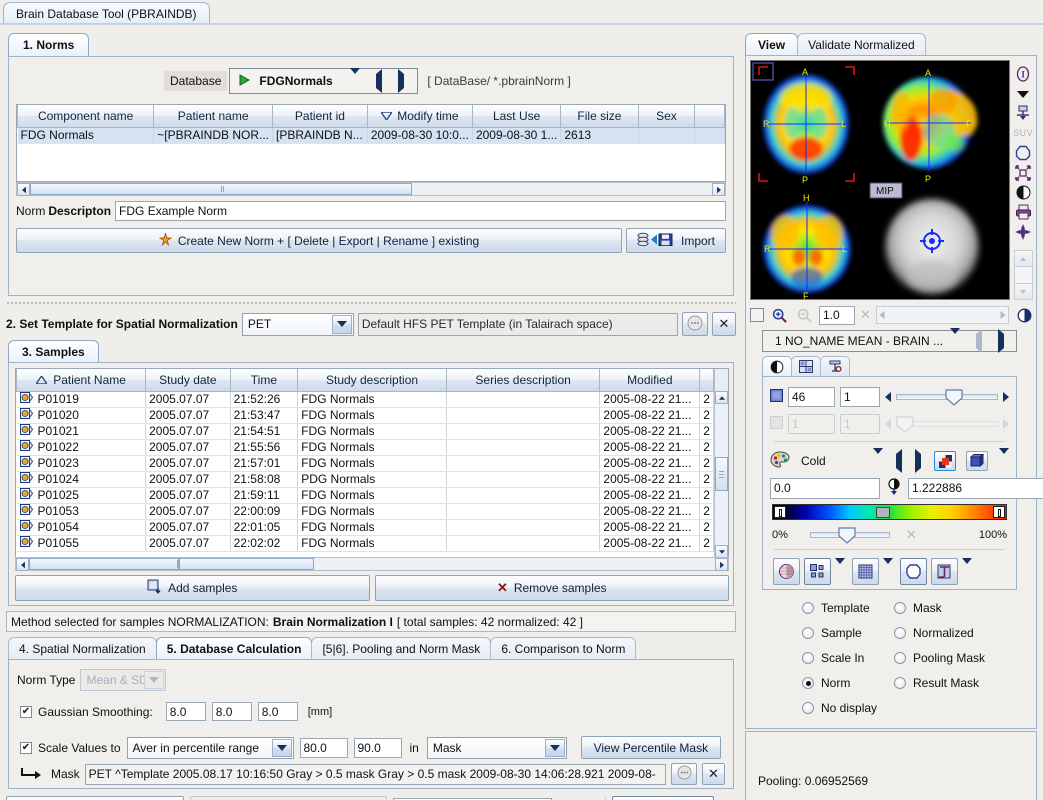 Image resolution: width=1043 pixels, height=800 pixels. What do you see at coordinates (948, 633) in the screenshot?
I see `radio-normalized: Normalized` at bounding box center [948, 633].